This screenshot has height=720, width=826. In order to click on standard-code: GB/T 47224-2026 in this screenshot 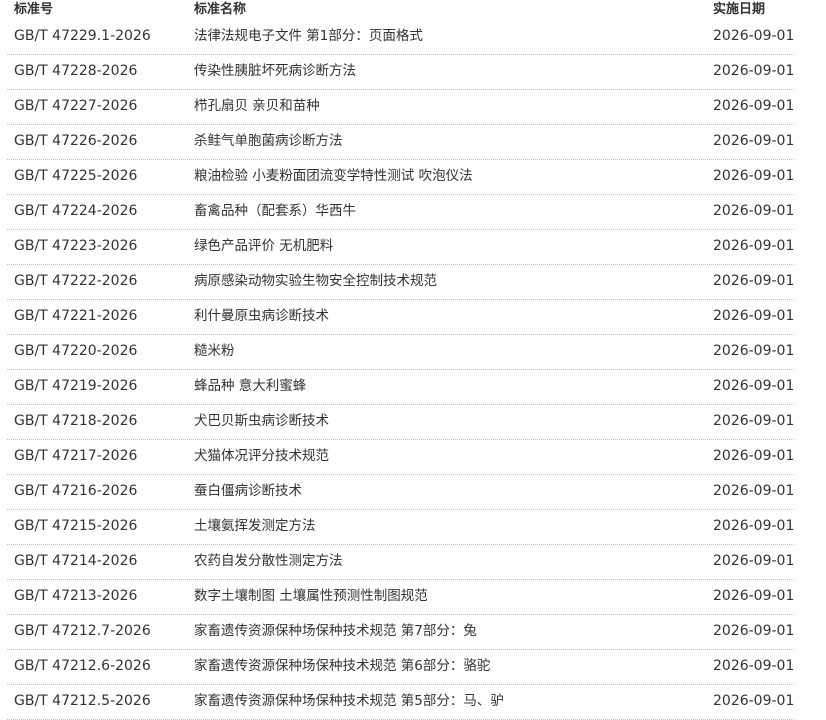, I will do `click(76, 211)`.